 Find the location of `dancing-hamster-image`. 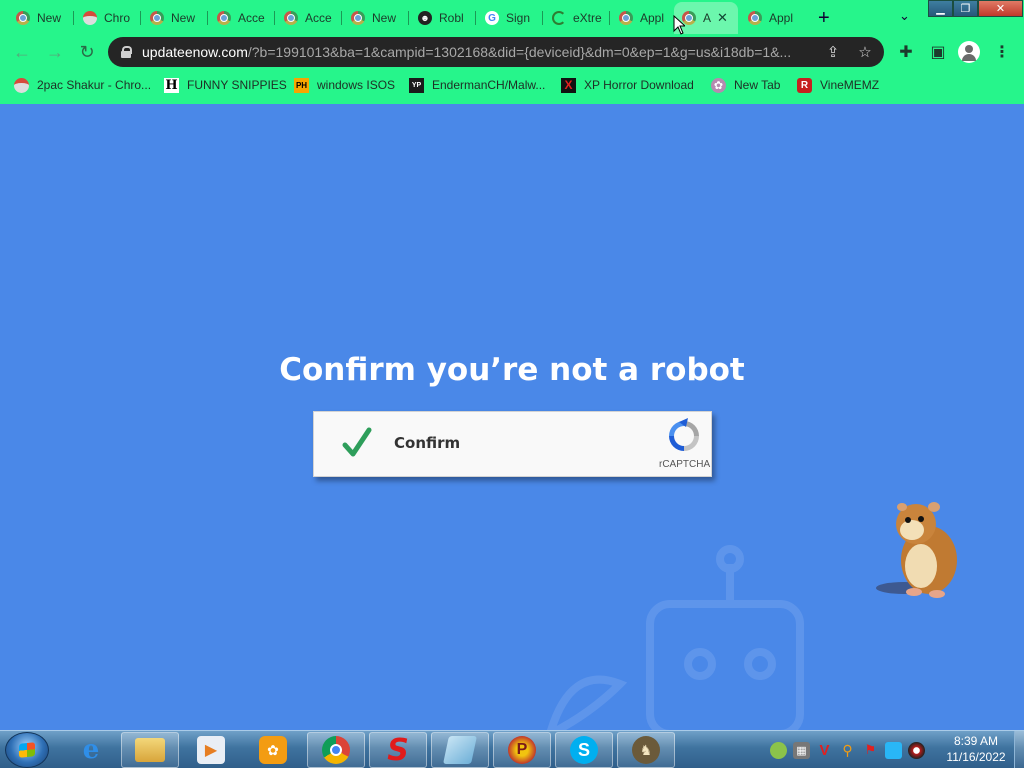

dancing-hamster-image is located at coordinates (916, 550).